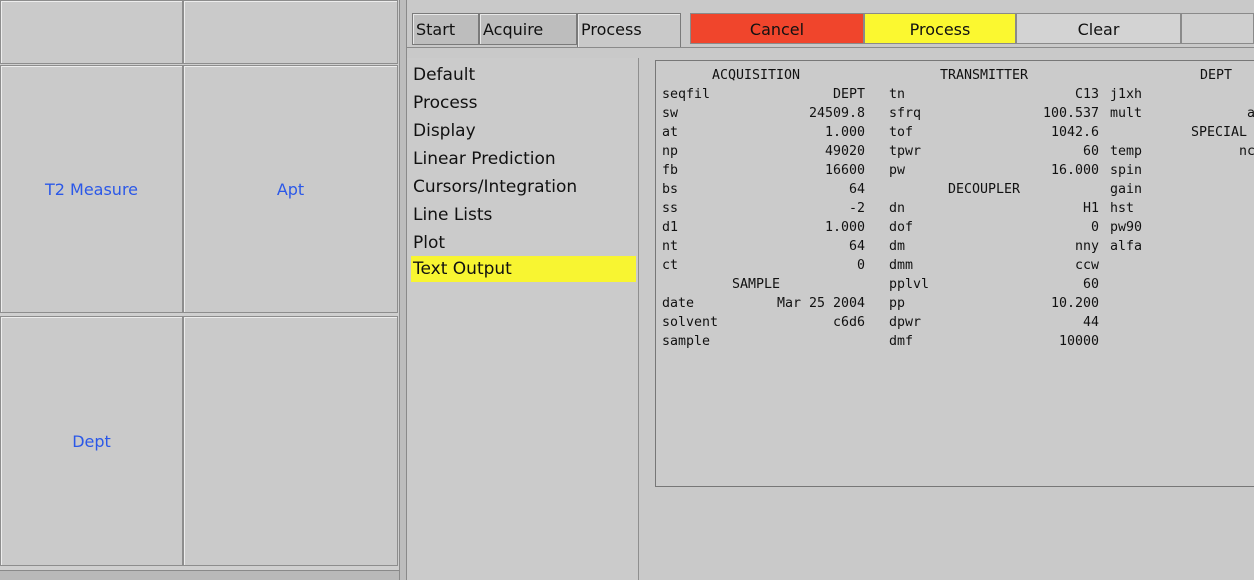  What do you see at coordinates (290, 441) in the screenshot?
I see `experiment-cell-bottom-right` at bounding box center [290, 441].